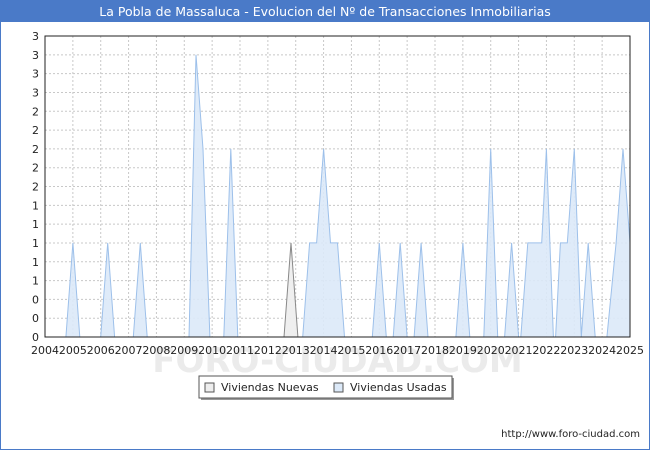 The width and height of the screenshot is (650, 450). What do you see at coordinates (73, 350) in the screenshot?
I see `x-tick-label: 2005` at bounding box center [73, 350].